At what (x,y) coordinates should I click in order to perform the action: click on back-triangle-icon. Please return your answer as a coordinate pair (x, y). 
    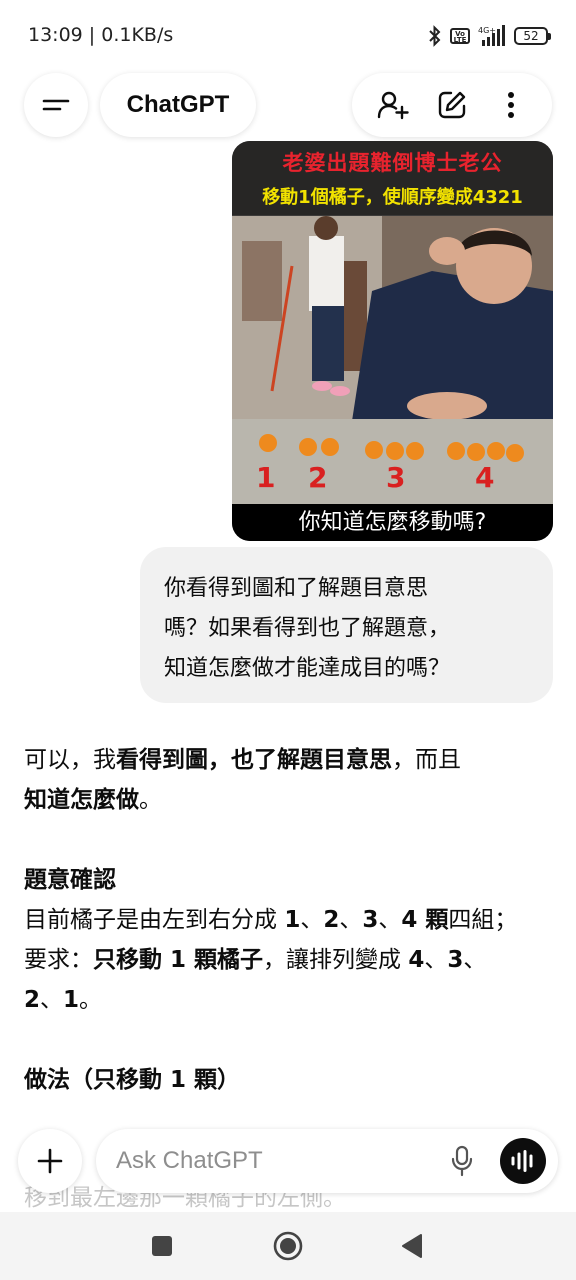
    Looking at the image, I should click on (412, 1246).